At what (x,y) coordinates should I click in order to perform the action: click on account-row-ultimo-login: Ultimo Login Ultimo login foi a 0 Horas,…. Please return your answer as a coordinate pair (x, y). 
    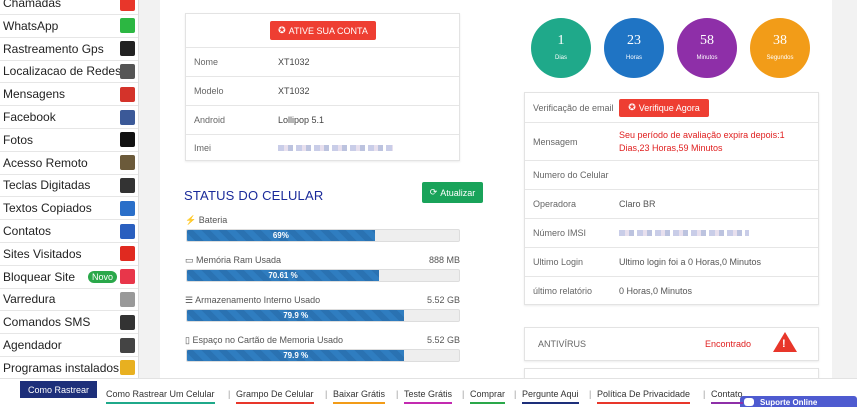
    Looking at the image, I should click on (671, 261).